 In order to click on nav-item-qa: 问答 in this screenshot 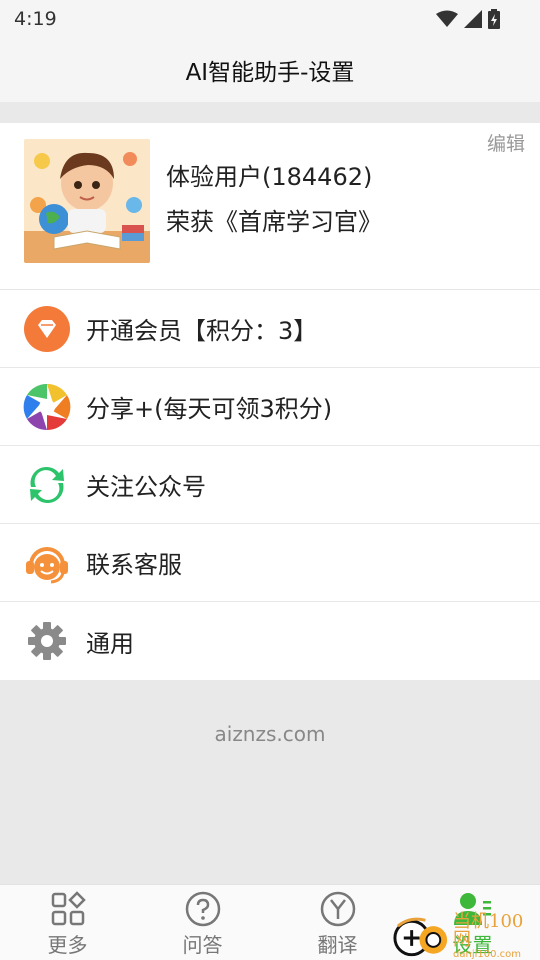, I will do `click(202, 922)`.